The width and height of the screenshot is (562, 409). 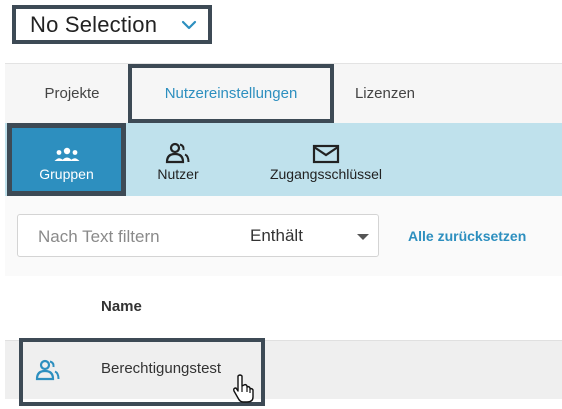 What do you see at coordinates (363, 237) in the screenshot?
I see `caret-down-icon` at bounding box center [363, 237].